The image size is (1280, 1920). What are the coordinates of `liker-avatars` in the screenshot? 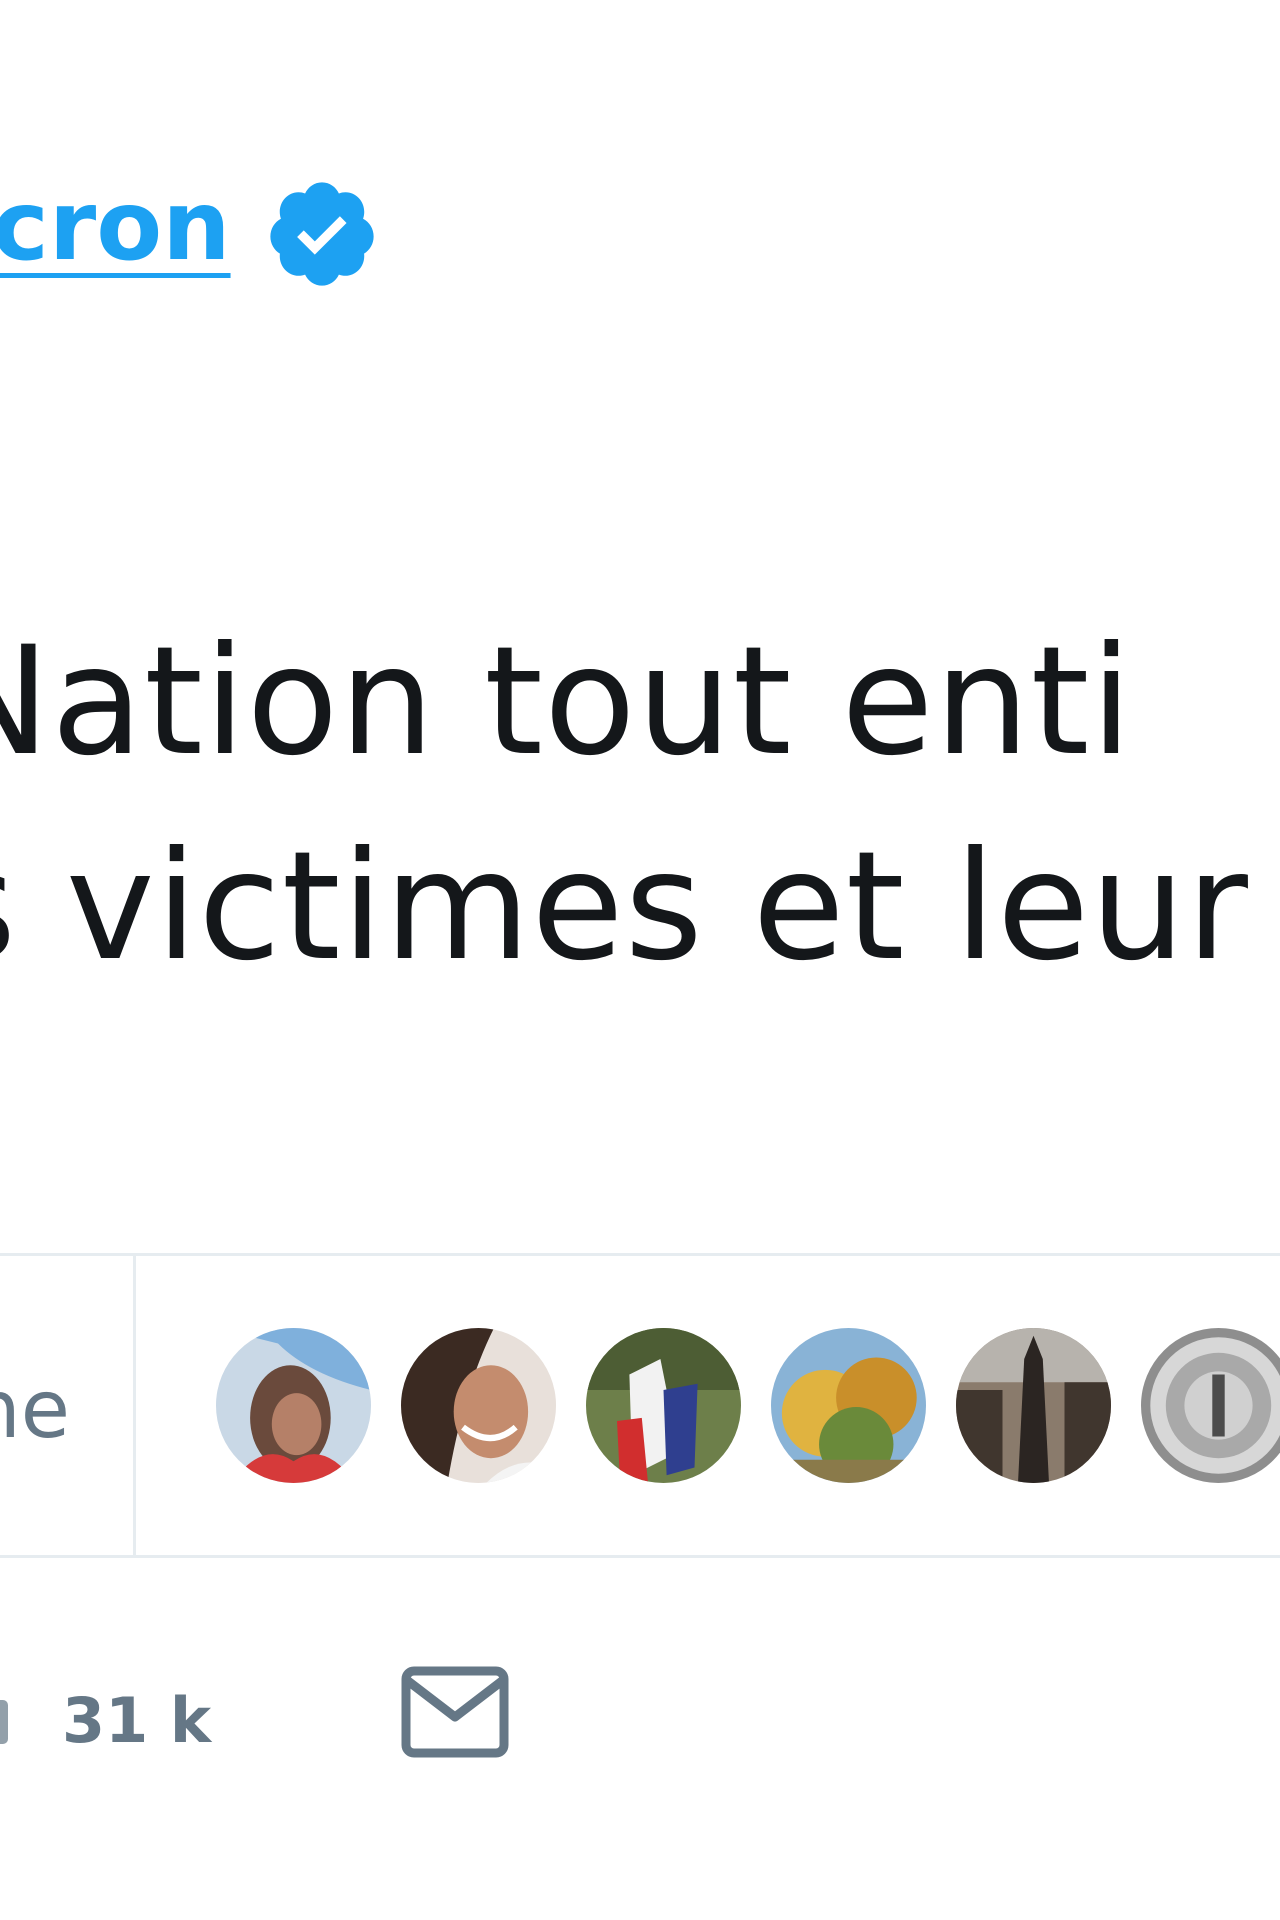 It's located at (748, 1407).